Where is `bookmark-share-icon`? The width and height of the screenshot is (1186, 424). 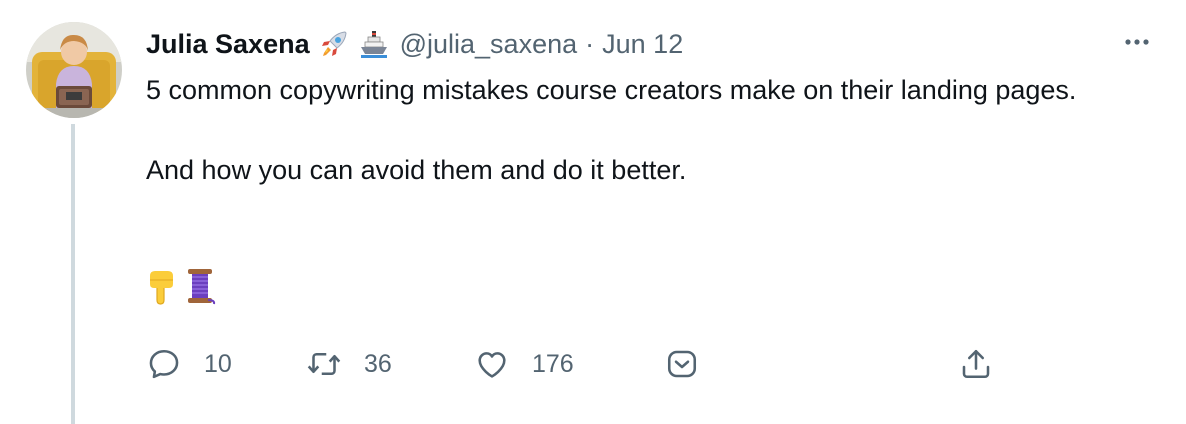 bookmark-share-icon is located at coordinates (682, 364).